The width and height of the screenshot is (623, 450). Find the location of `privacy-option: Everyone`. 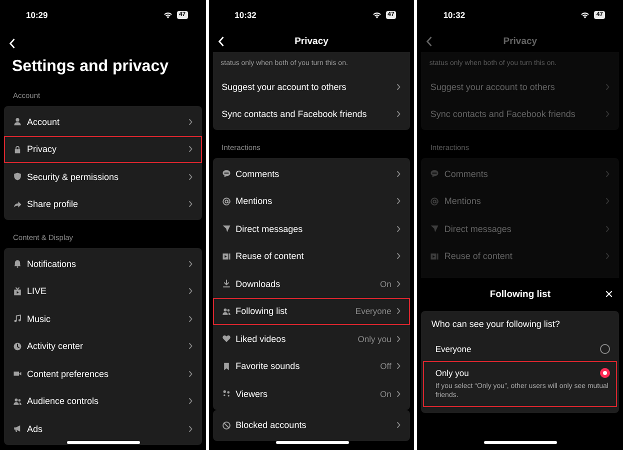

privacy-option: Everyone is located at coordinates (520, 349).